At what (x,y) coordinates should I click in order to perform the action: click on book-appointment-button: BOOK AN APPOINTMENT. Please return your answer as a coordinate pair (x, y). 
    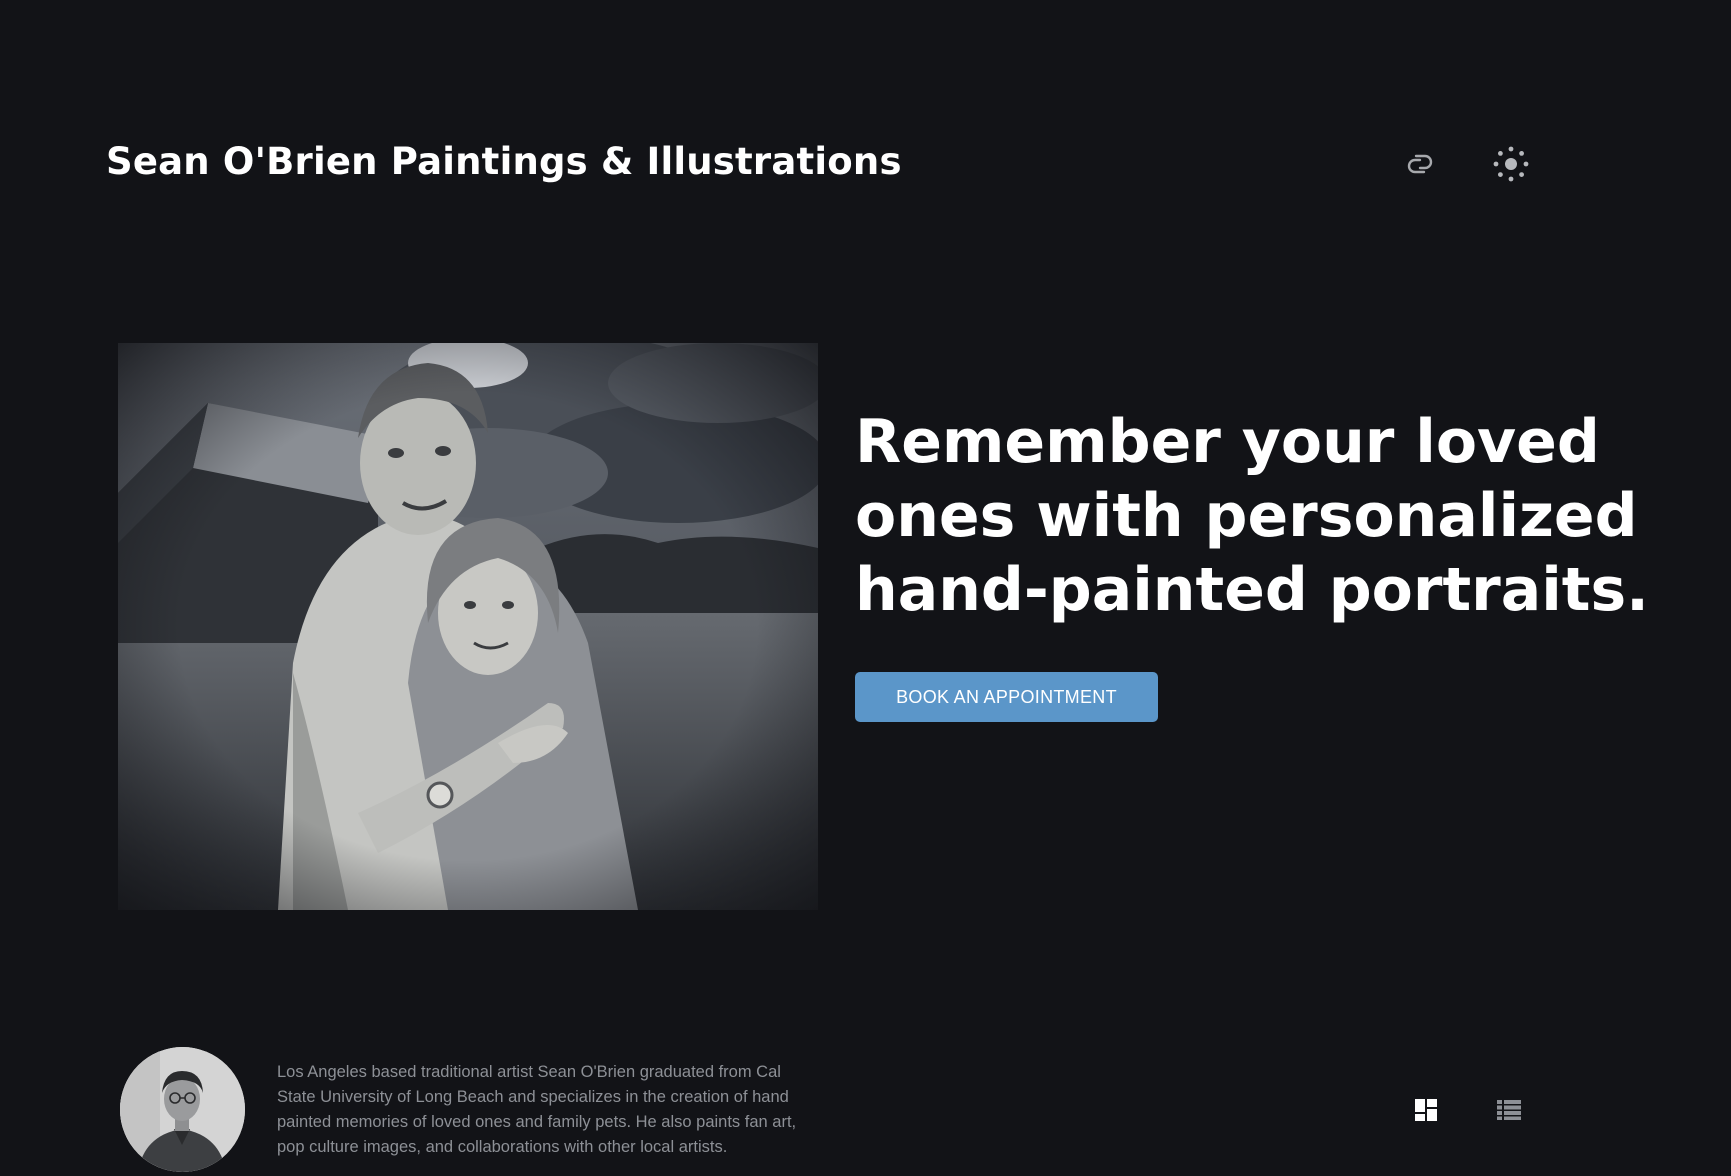
    Looking at the image, I should click on (1006, 697).